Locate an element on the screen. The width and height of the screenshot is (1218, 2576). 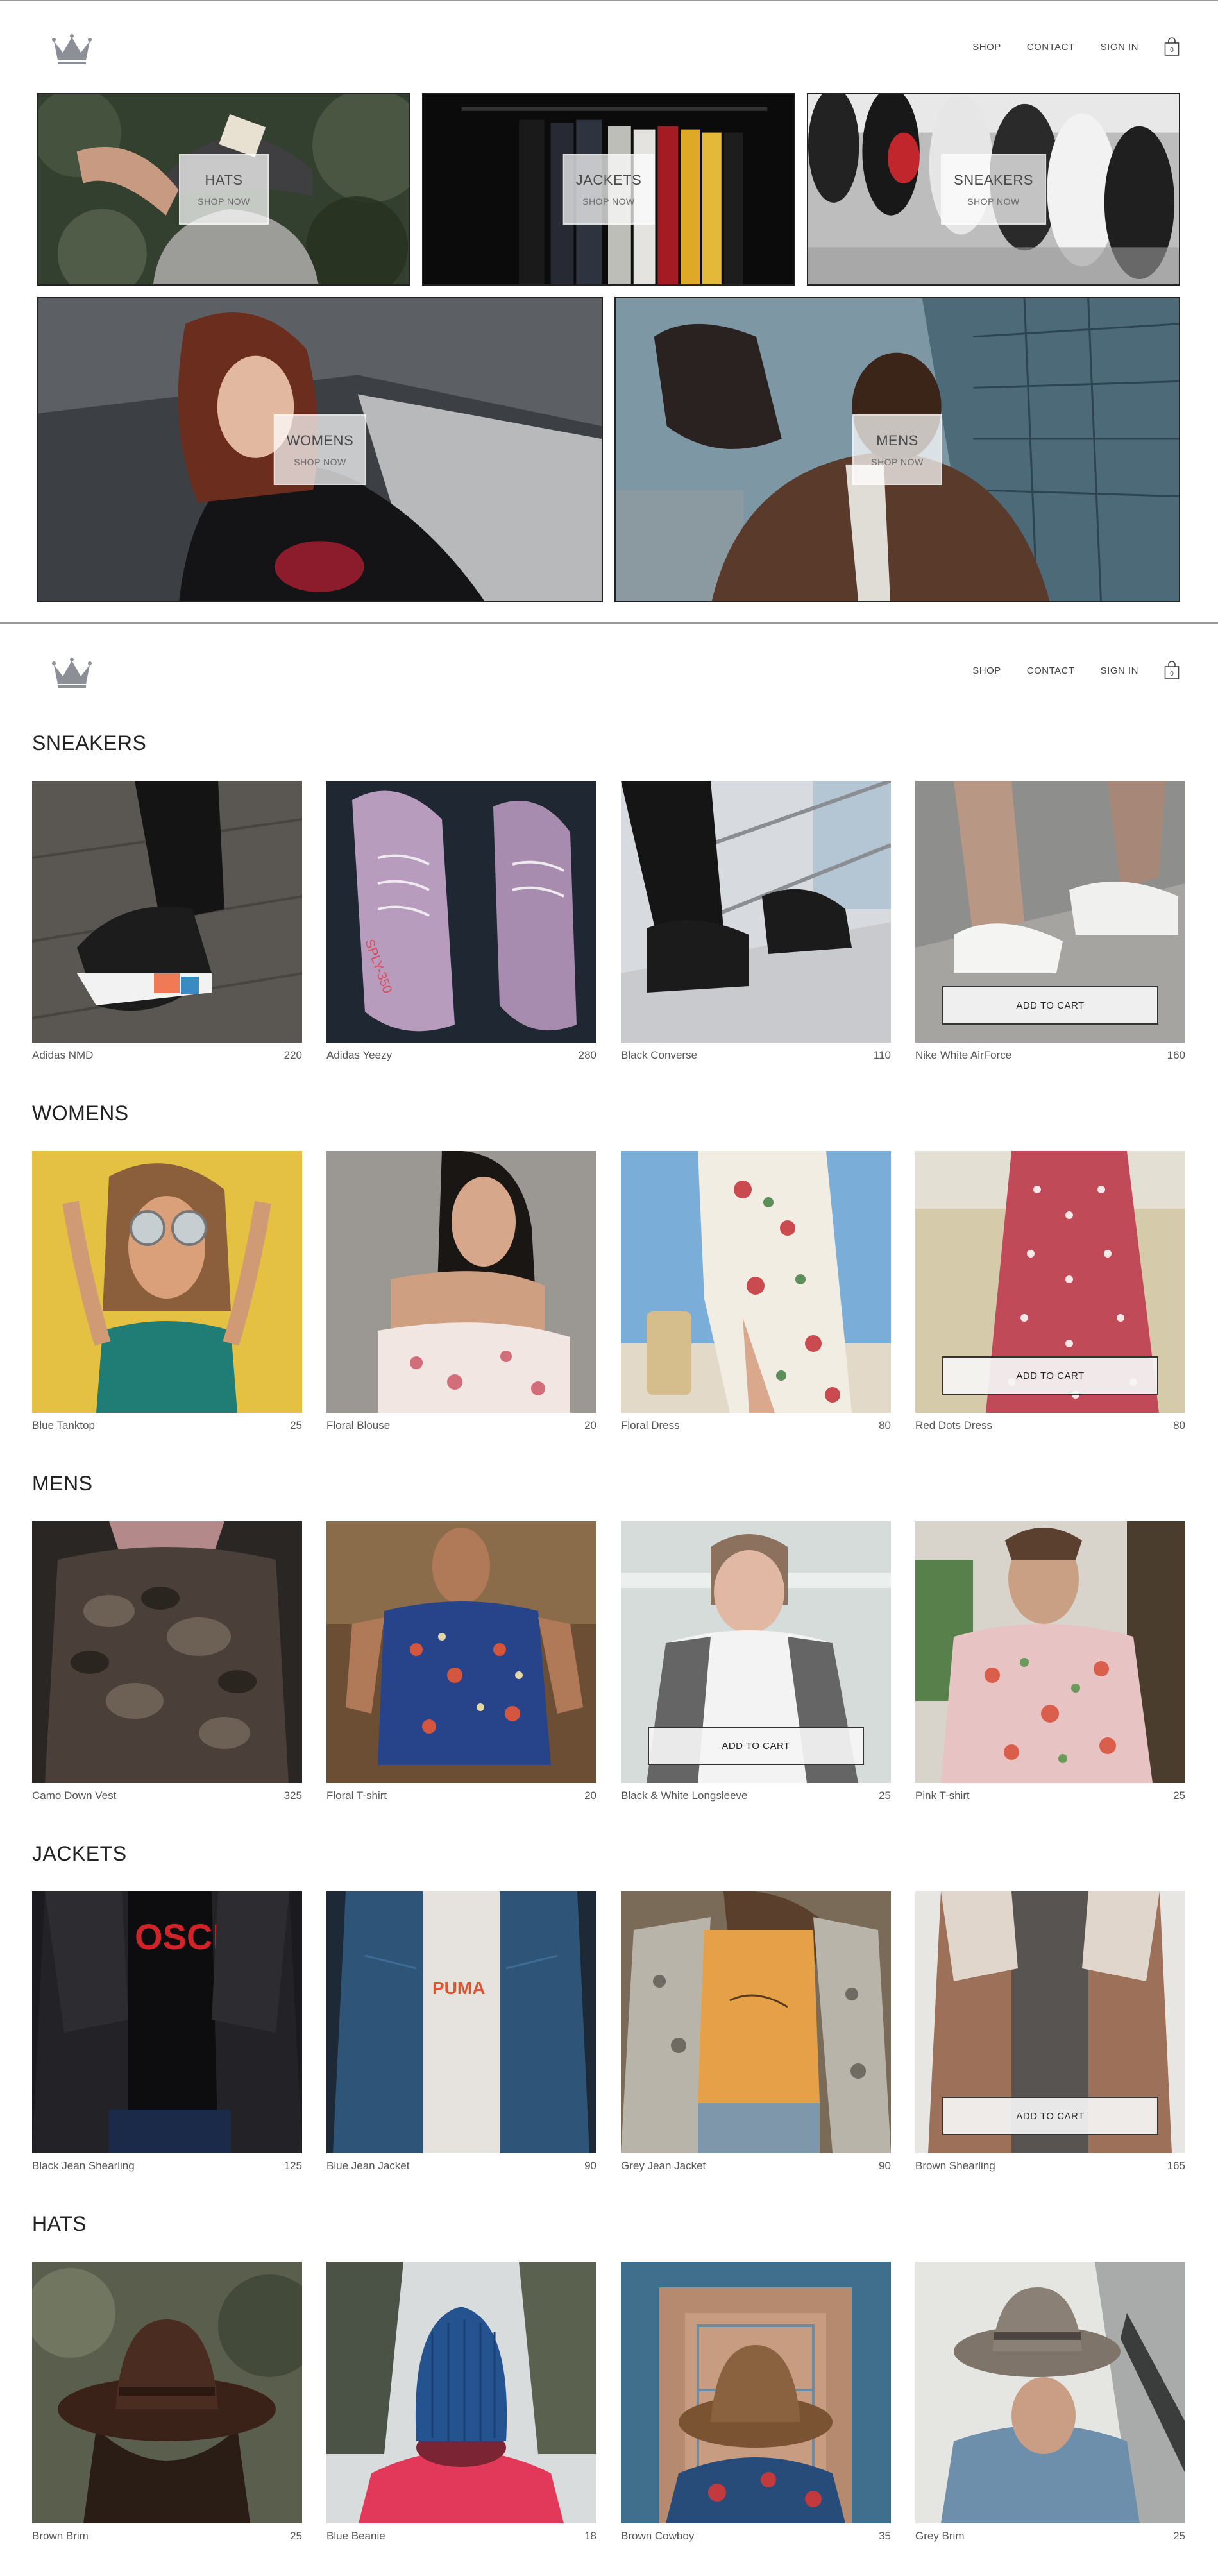
collection-title-sneakers: SNEAKERS is located at coordinates (89, 743).